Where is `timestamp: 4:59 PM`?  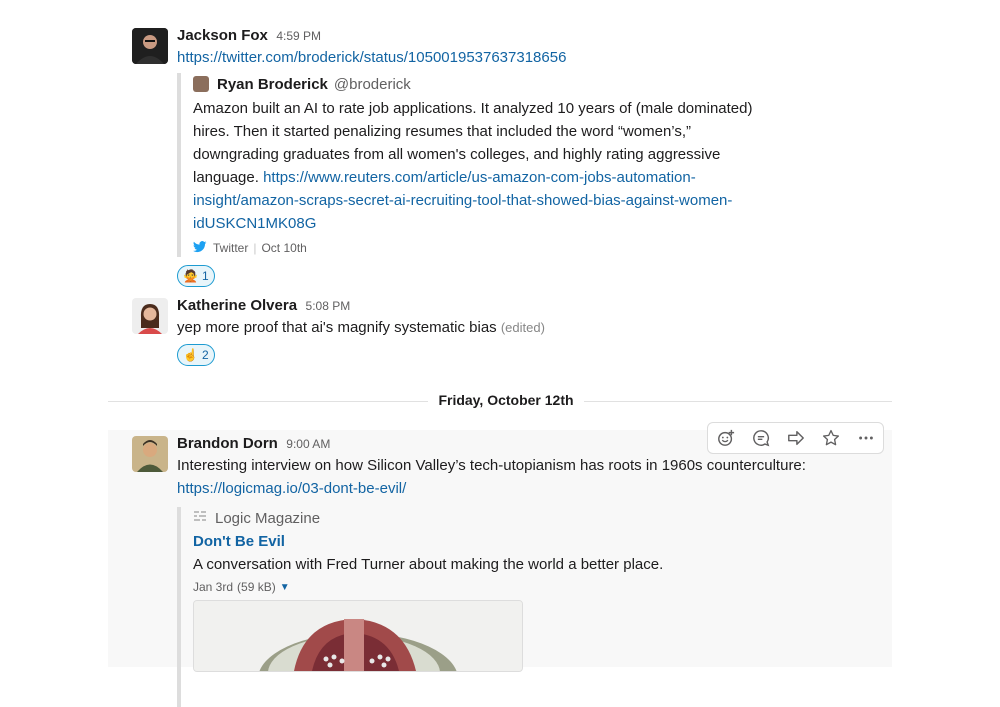 timestamp: 4:59 PM is located at coordinates (298, 36).